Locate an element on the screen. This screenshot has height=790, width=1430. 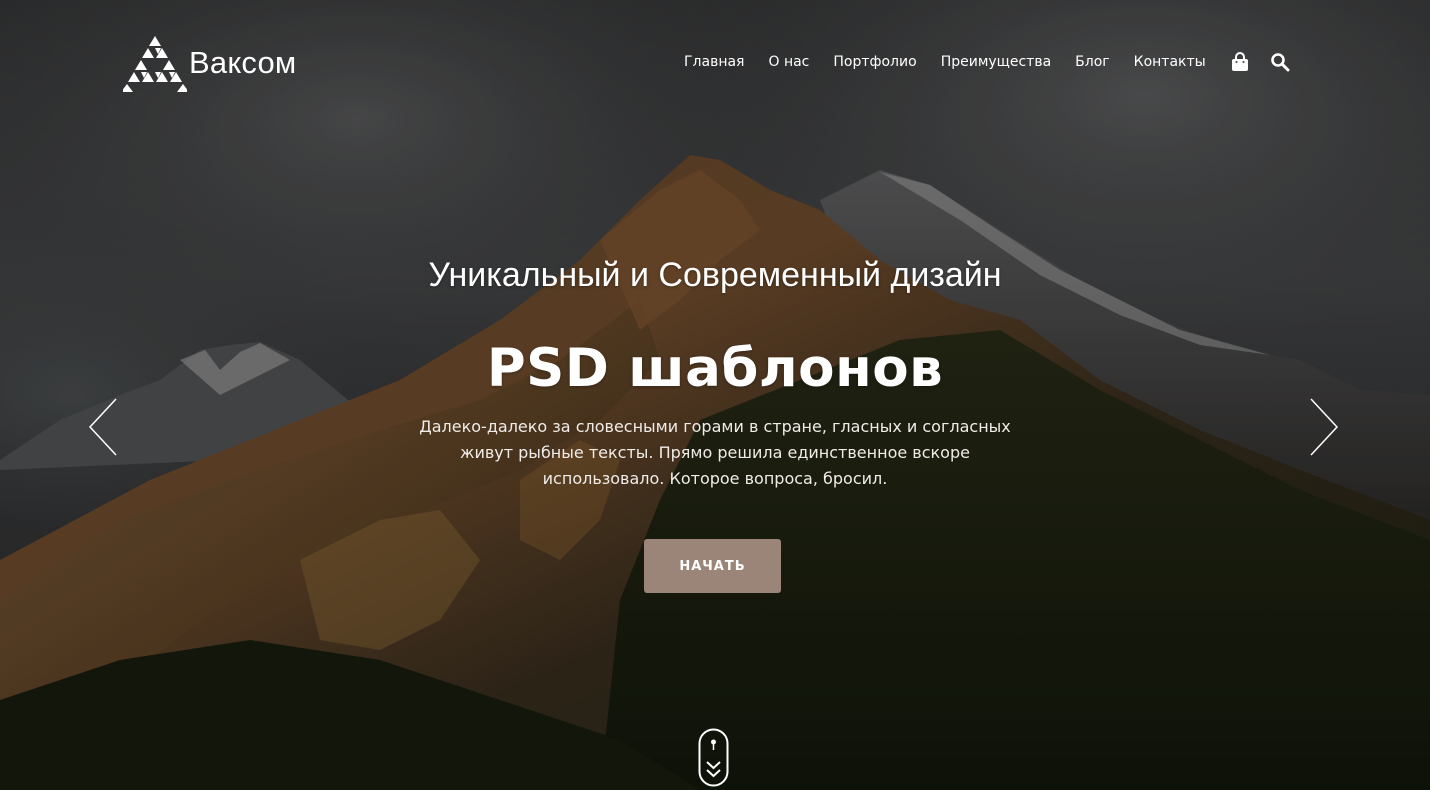
chevron-left-icon is located at coordinates (102, 427).